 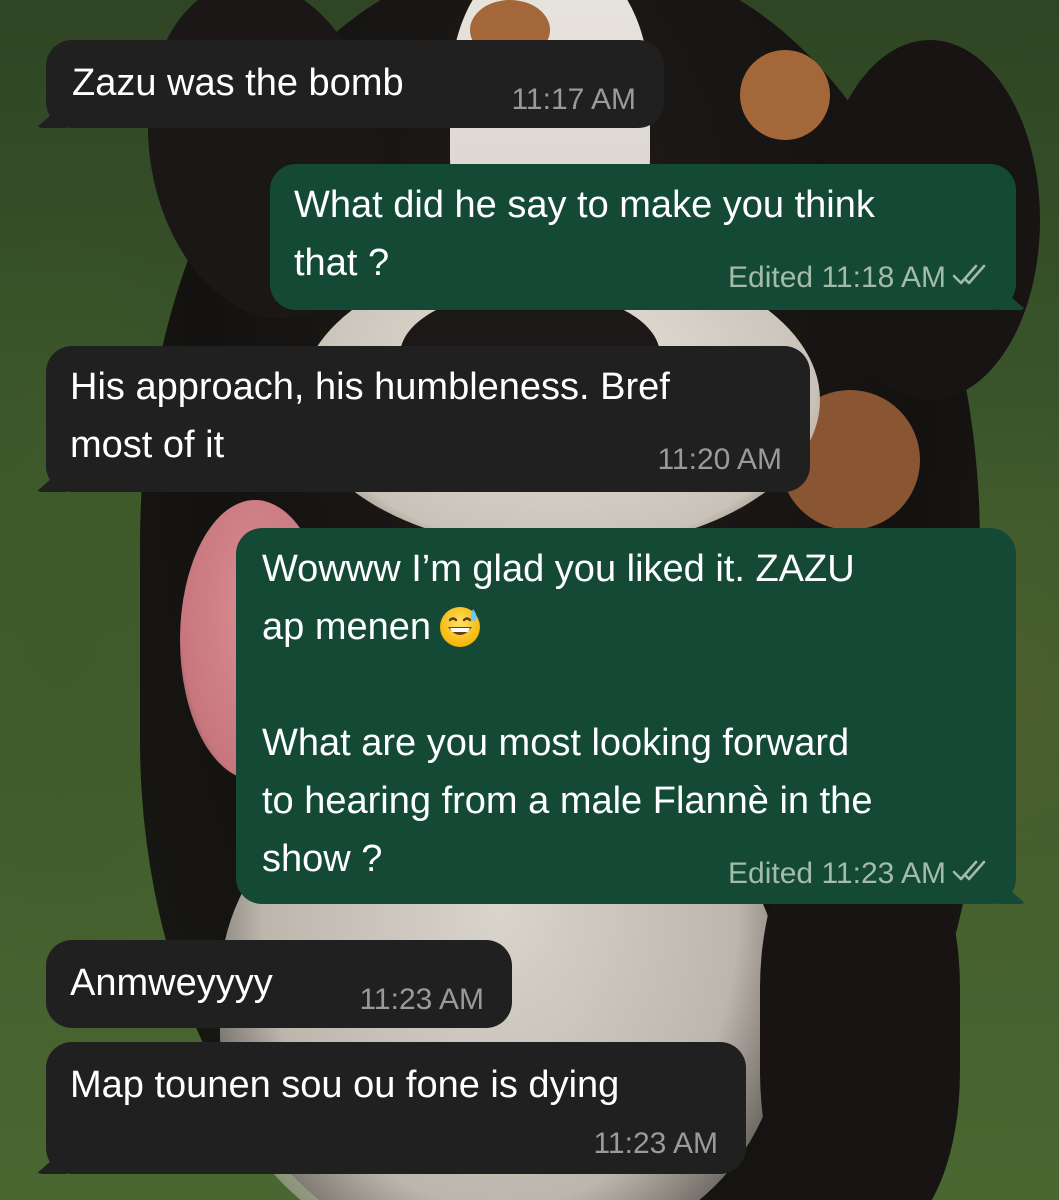 I want to click on wallpaper-dog-tan-right, so click(x=785, y=95).